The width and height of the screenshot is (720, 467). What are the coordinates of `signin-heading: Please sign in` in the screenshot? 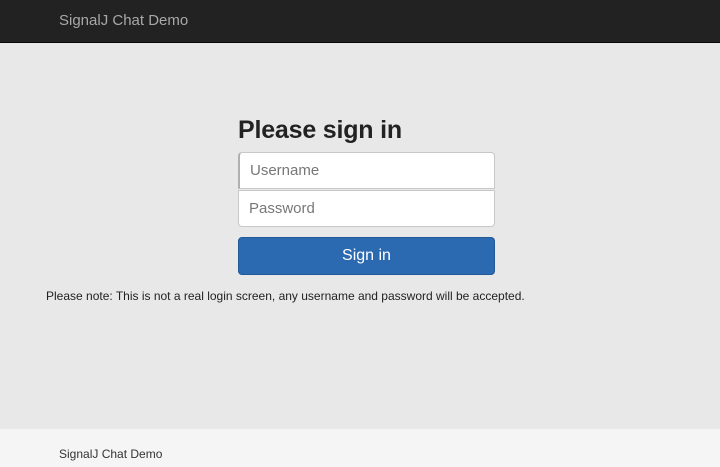 It's located at (320, 130).